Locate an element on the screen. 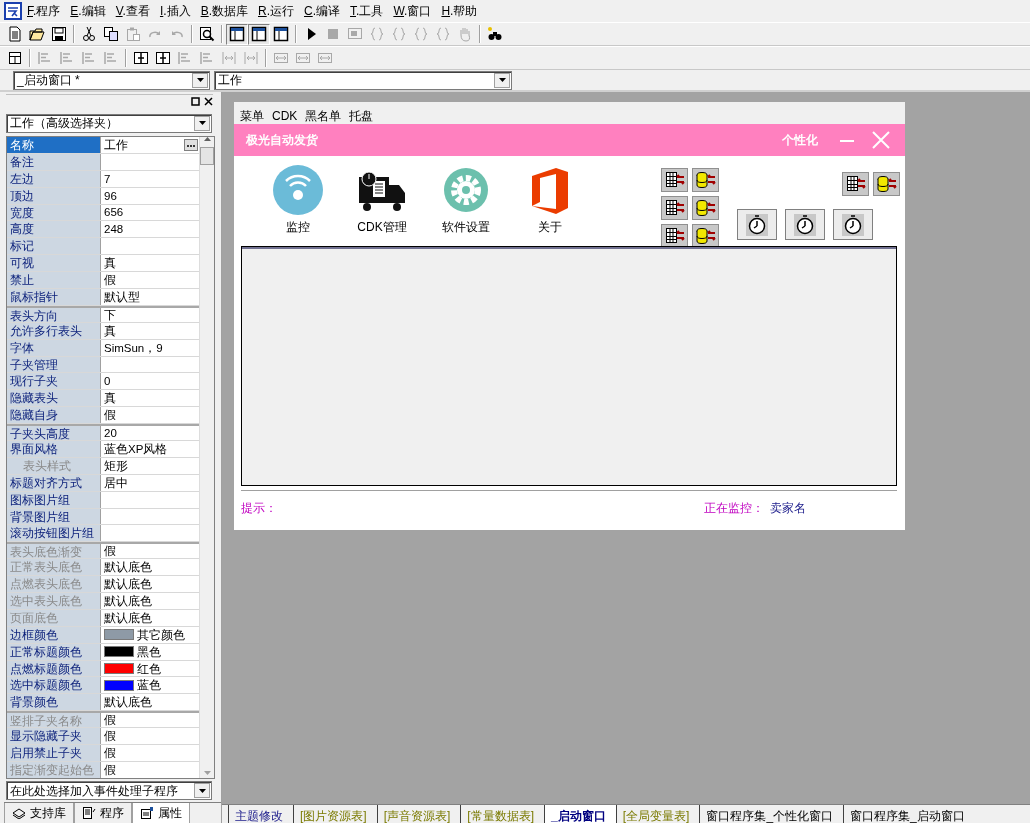  property-value: 居中 is located at coordinates (150, 482).